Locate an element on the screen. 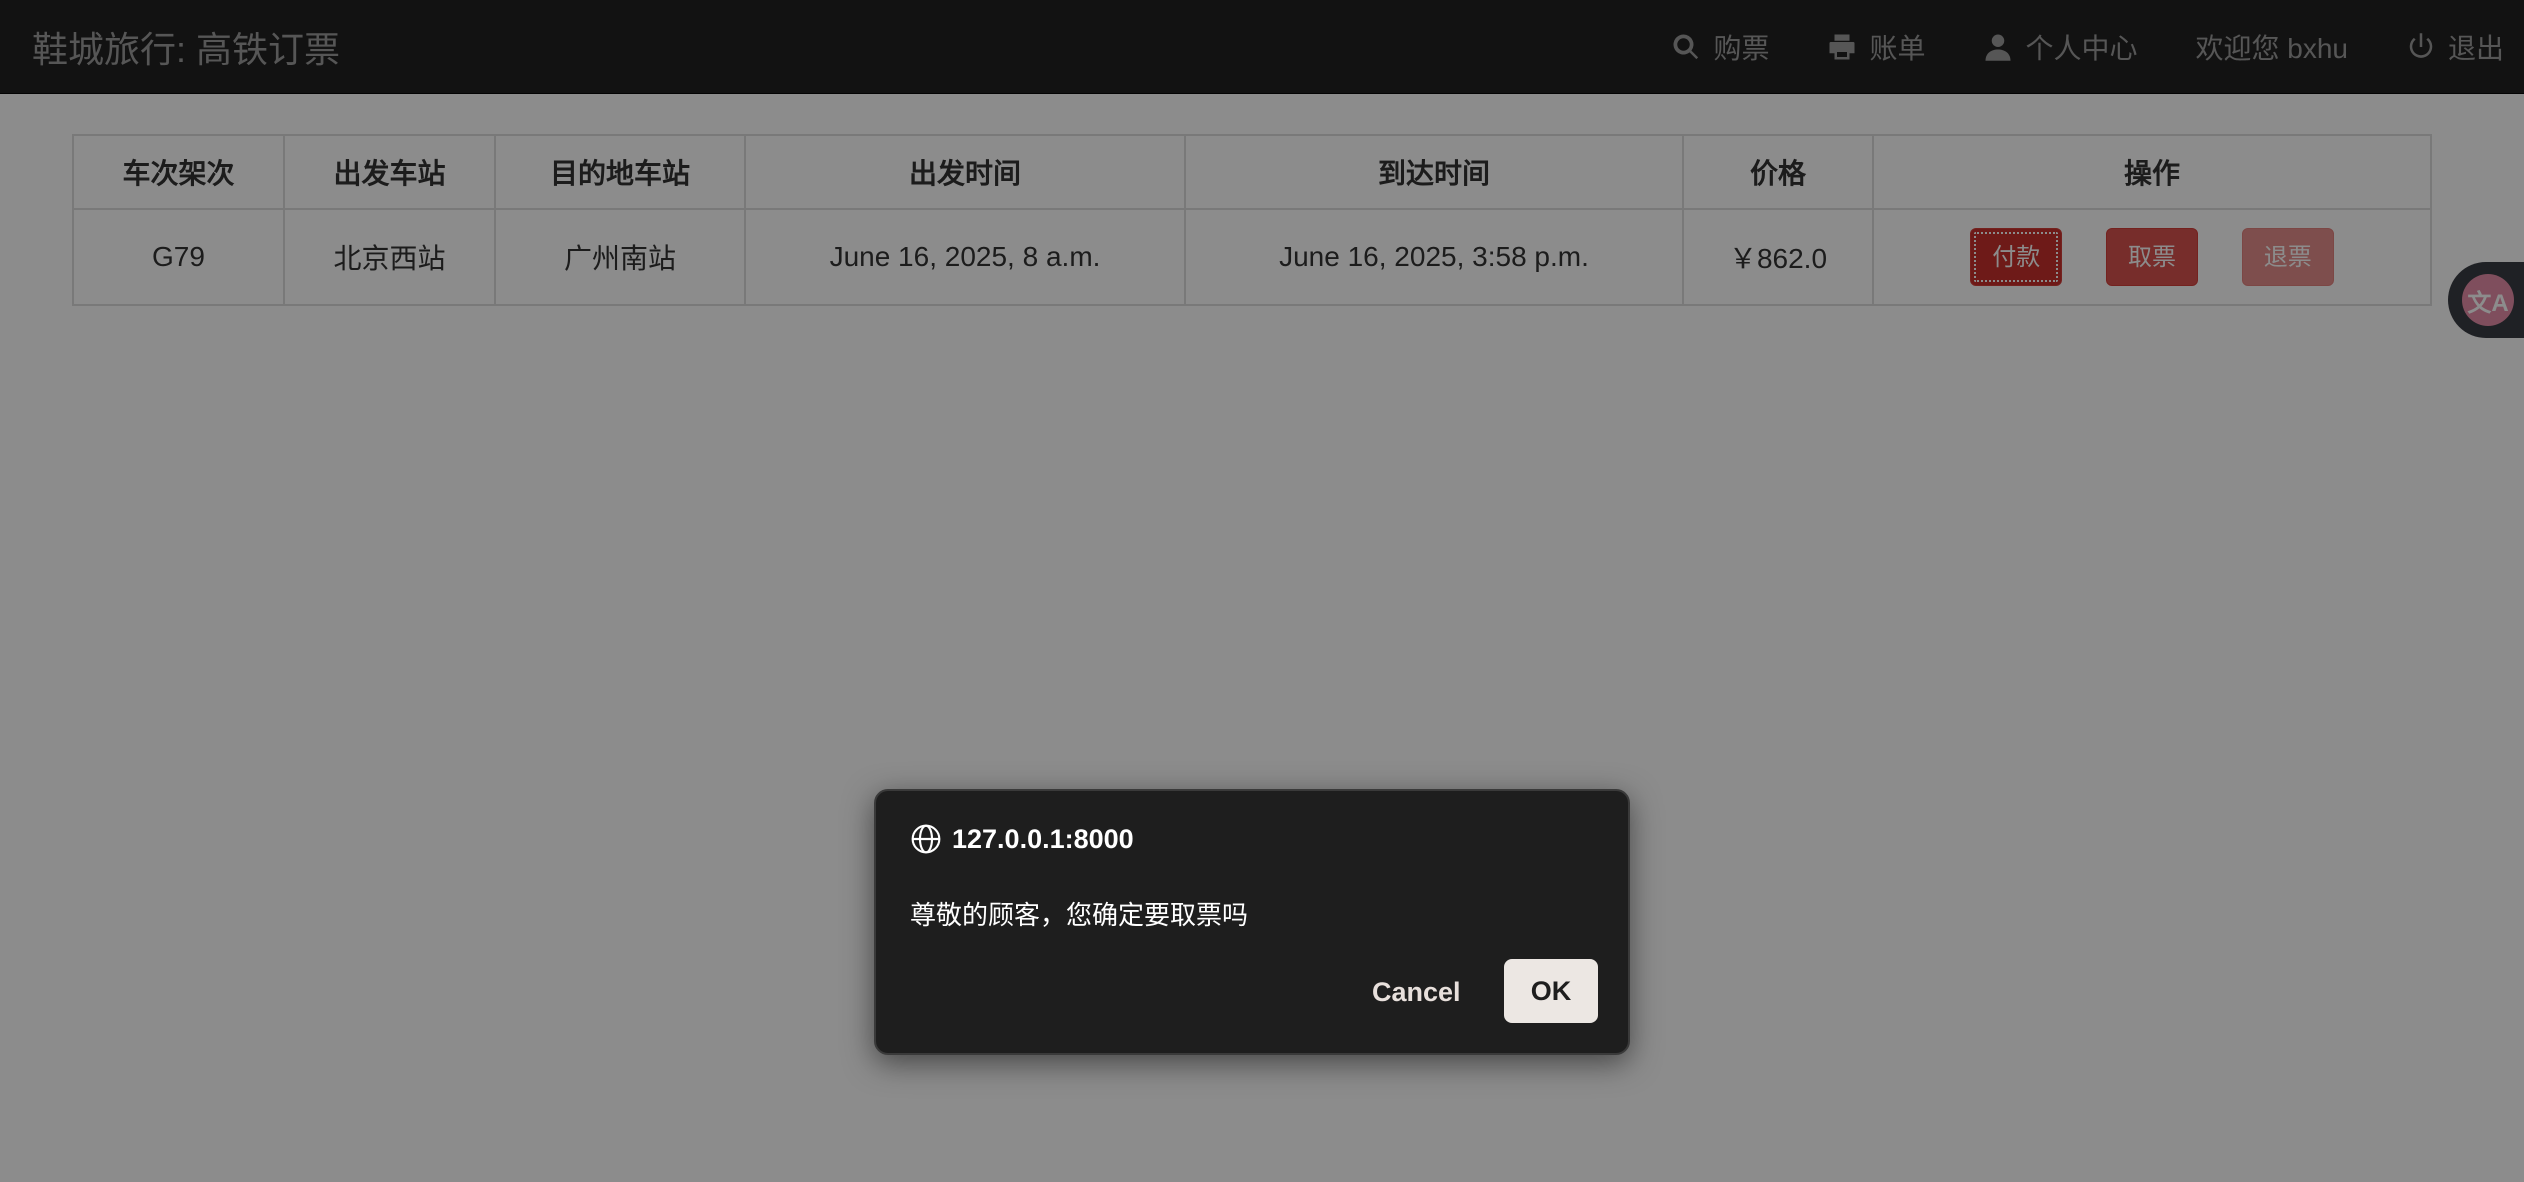 The height and width of the screenshot is (1182, 2524). dialog-origin-text: 127.0.0.1:8000 is located at coordinates (1043, 838).